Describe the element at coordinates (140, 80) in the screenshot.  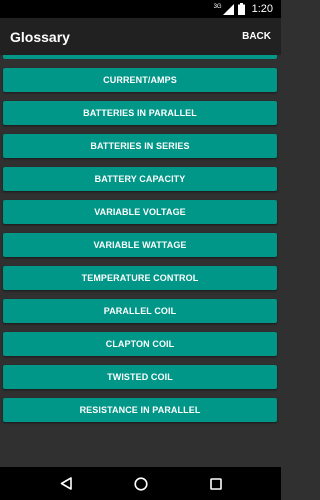
I see `glossary-item-current-amps: CURRENT/AMPS` at that location.